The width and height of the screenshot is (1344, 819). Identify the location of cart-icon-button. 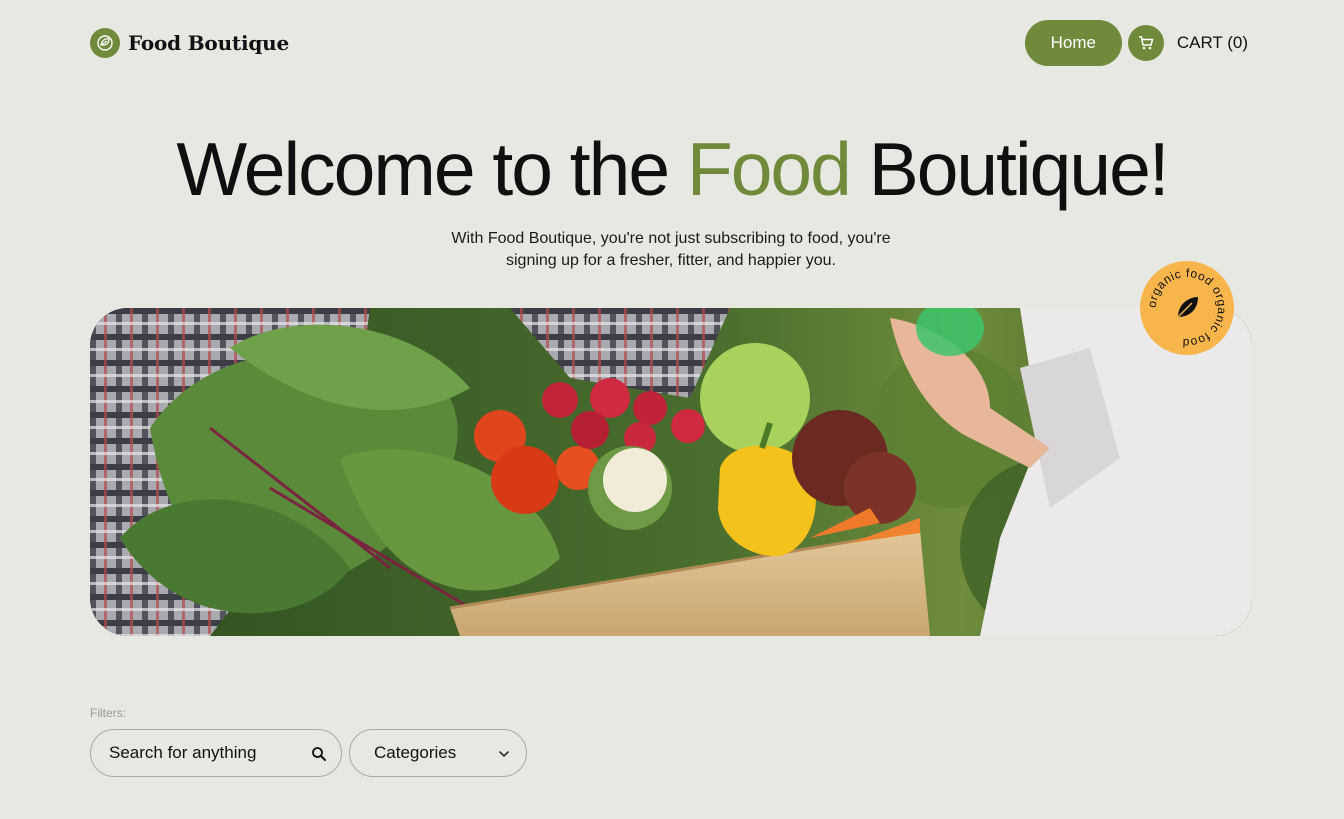
(1145, 43).